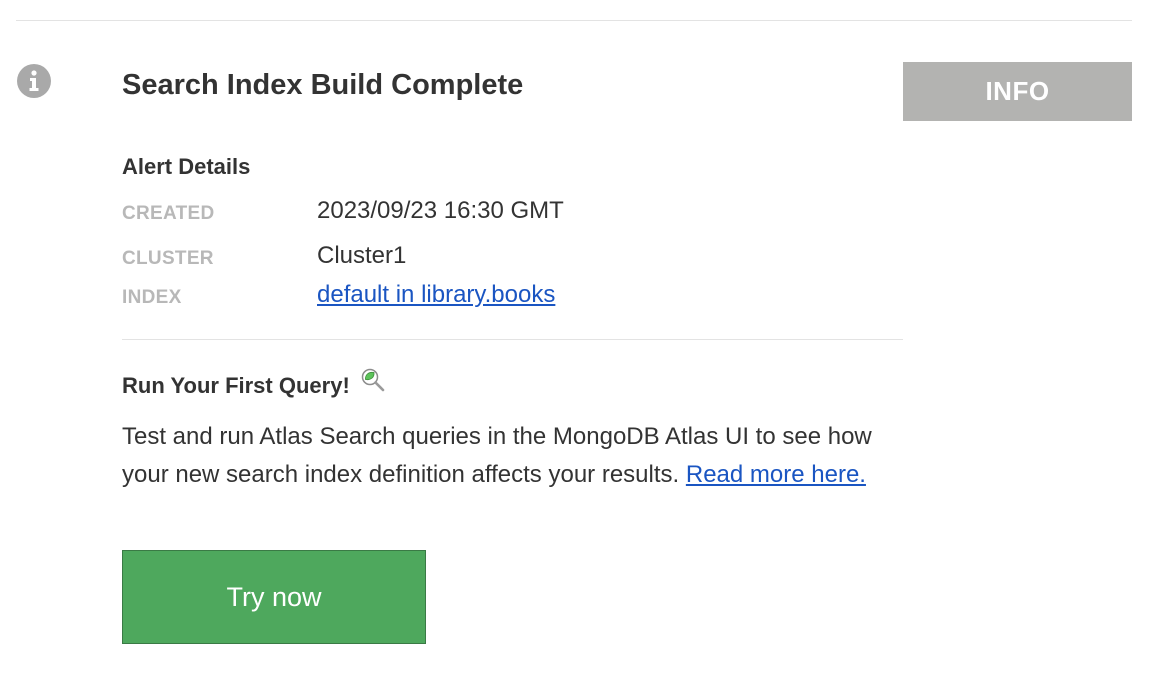  What do you see at coordinates (436, 295) in the screenshot?
I see `index-link: default in library.books` at bounding box center [436, 295].